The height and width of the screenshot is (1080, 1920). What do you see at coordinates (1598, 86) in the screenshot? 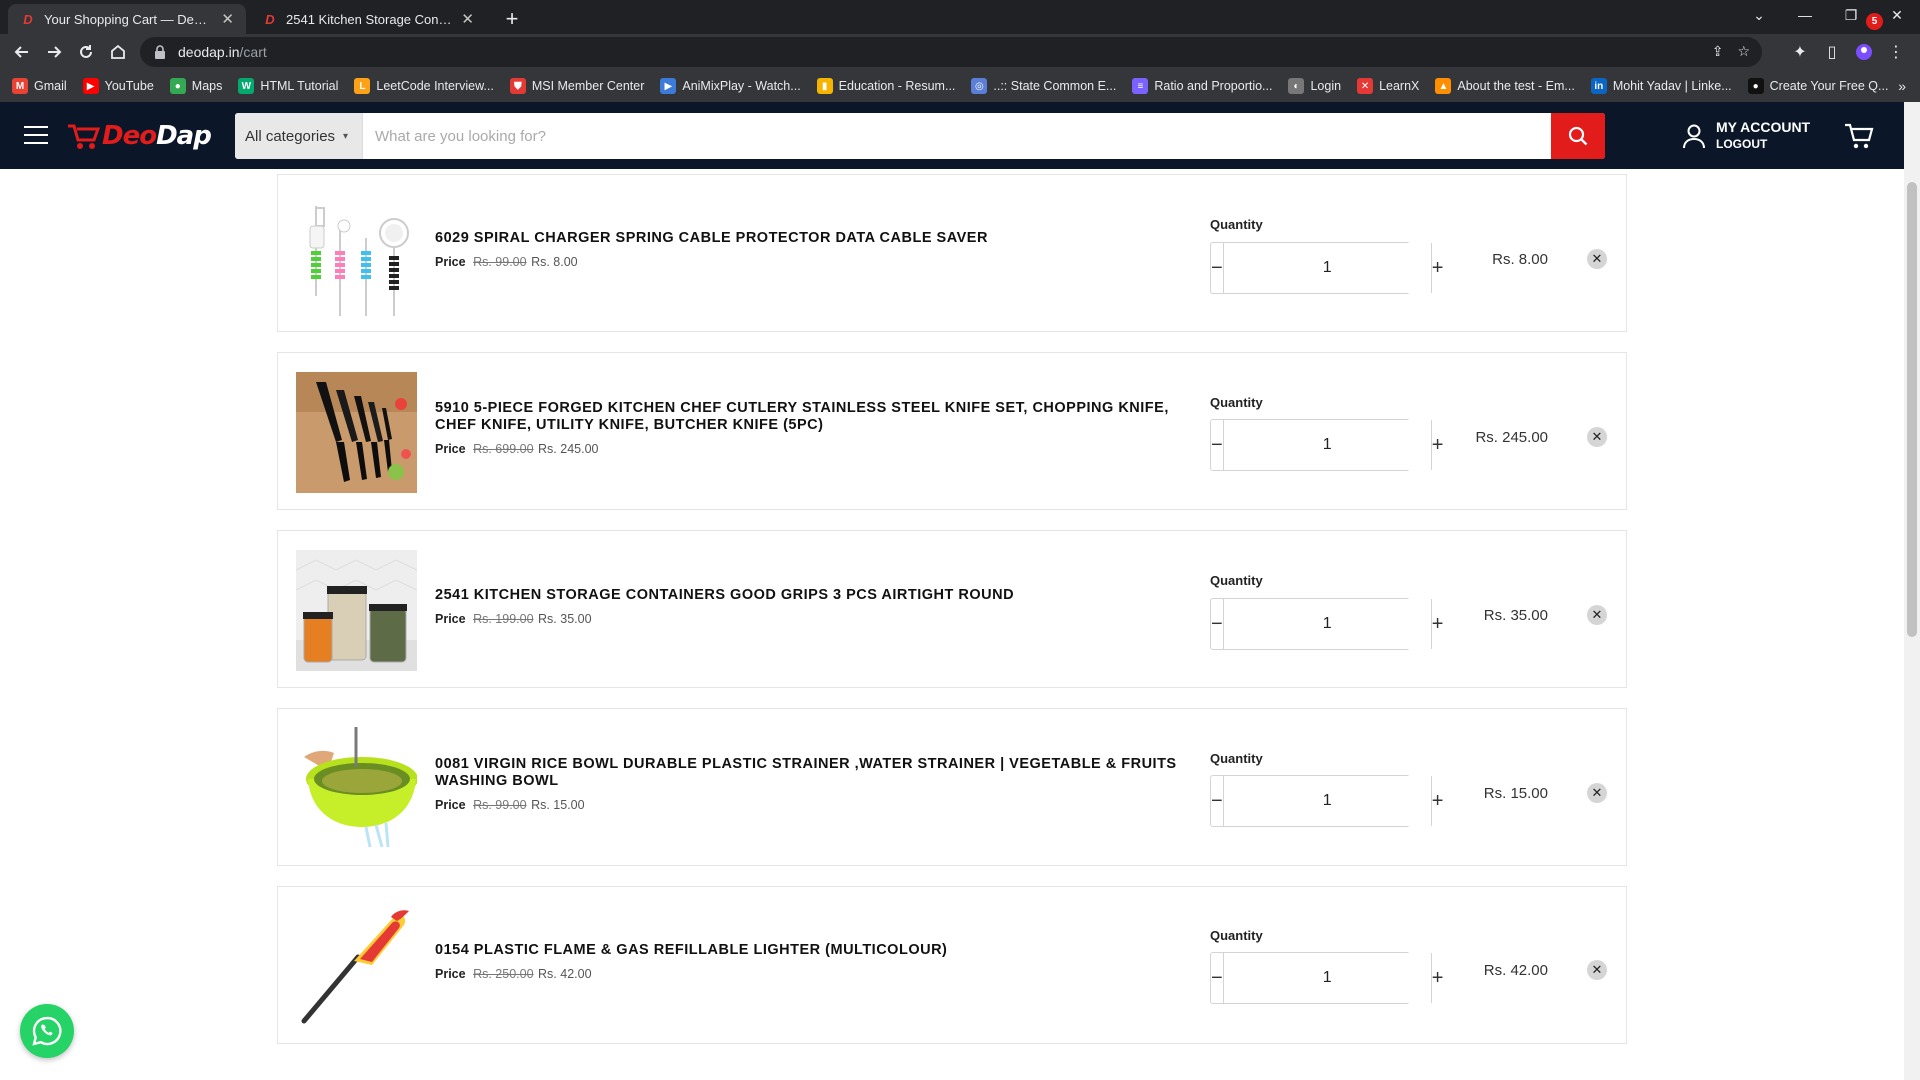
I see `linkedin-icon: in` at bounding box center [1598, 86].